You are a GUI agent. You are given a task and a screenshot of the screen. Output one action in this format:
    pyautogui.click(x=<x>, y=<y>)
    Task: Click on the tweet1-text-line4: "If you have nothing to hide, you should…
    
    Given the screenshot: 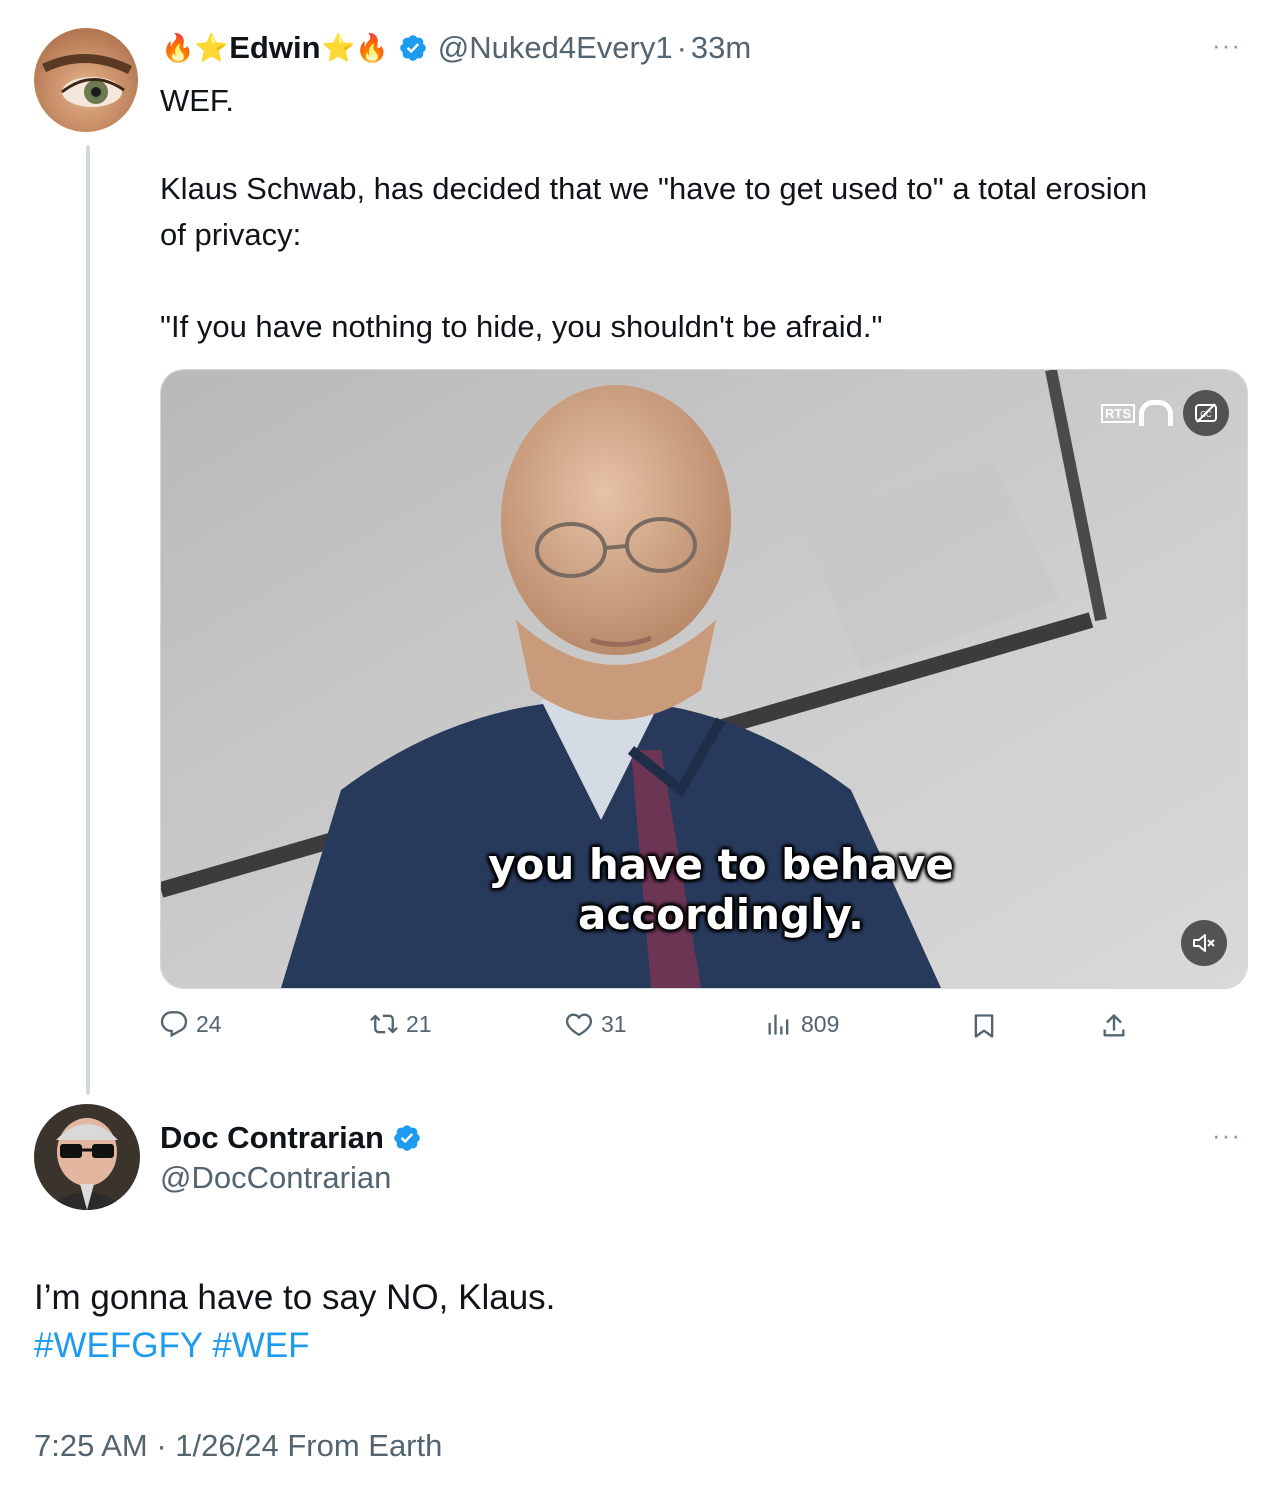 What is the action you would take?
    pyautogui.click(x=521, y=326)
    